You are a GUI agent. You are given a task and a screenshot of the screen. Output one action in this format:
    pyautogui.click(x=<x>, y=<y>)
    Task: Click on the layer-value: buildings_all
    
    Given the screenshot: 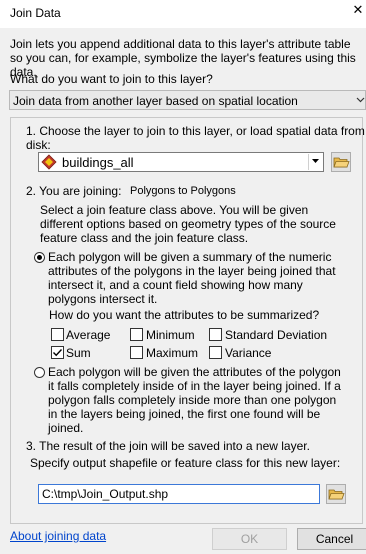 What is the action you would take?
    pyautogui.click(x=98, y=162)
    